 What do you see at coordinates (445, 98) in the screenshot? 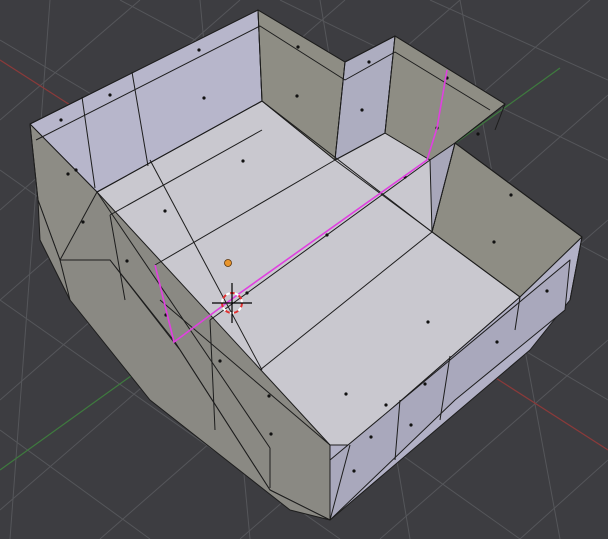
I see `notch-wall-back` at bounding box center [445, 98].